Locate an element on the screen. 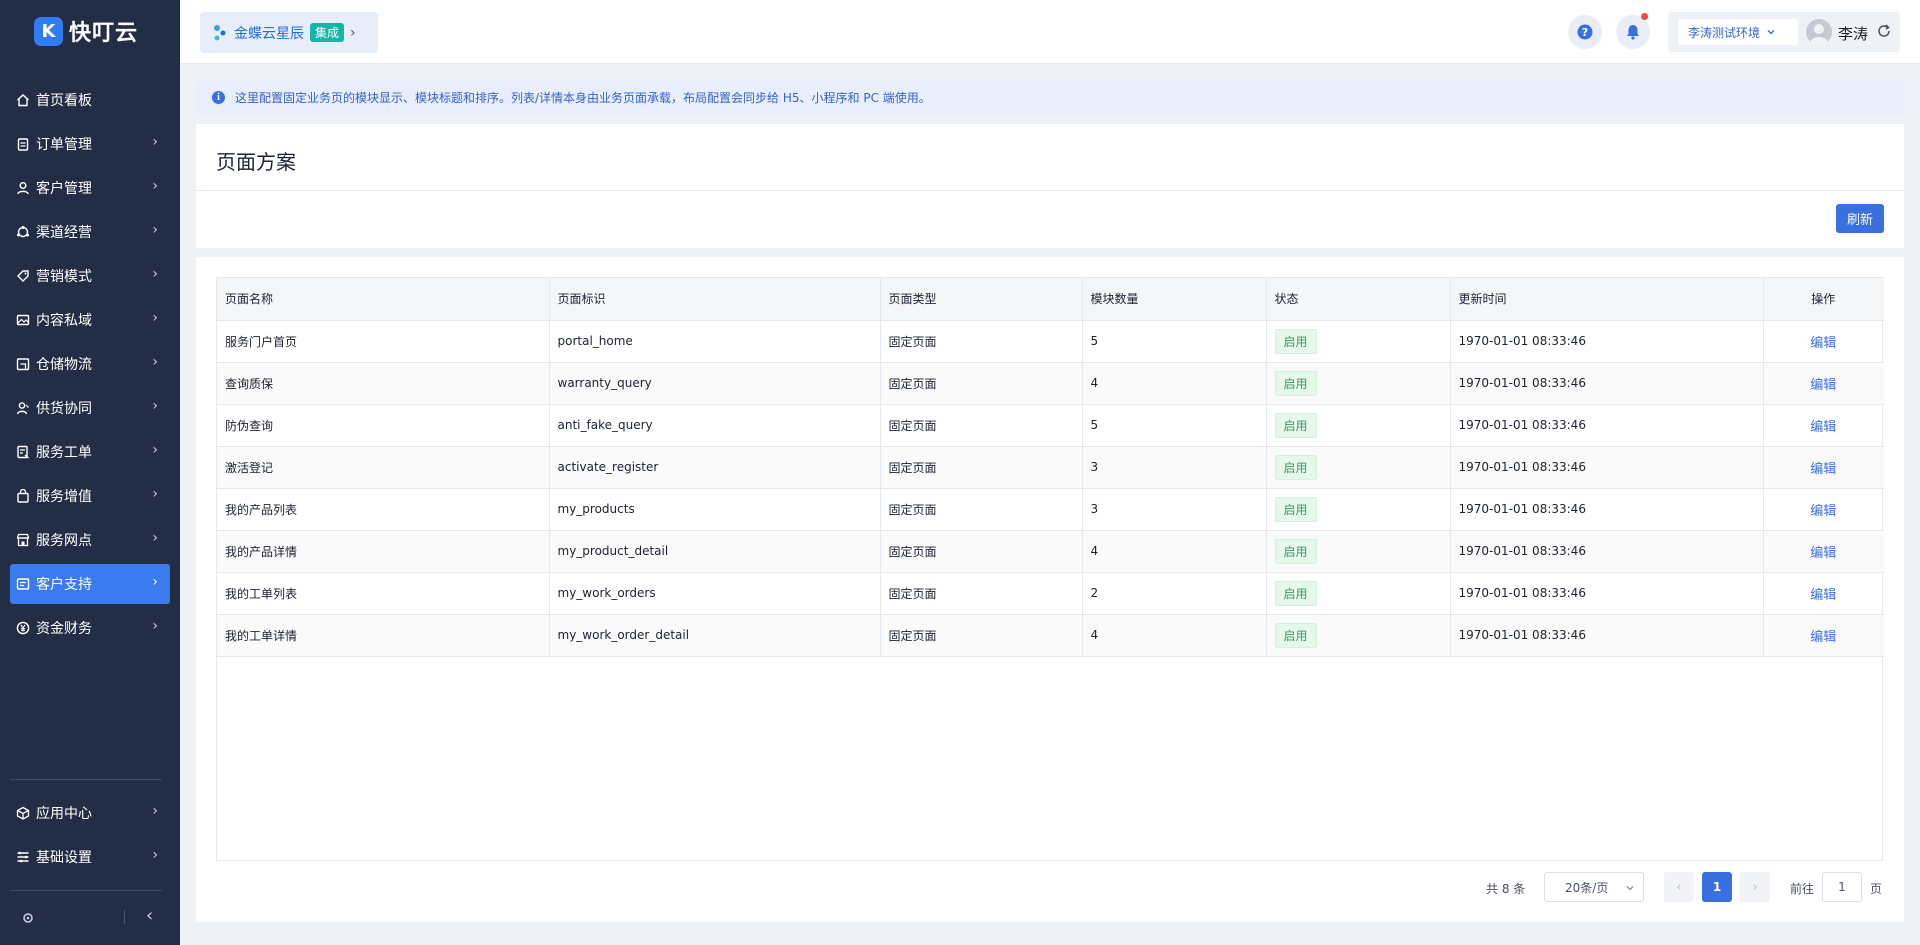 The height and width of the screenshot is (945, 1920). sidebar-item-label: 内容私域 is located at coordinates (64, 321).